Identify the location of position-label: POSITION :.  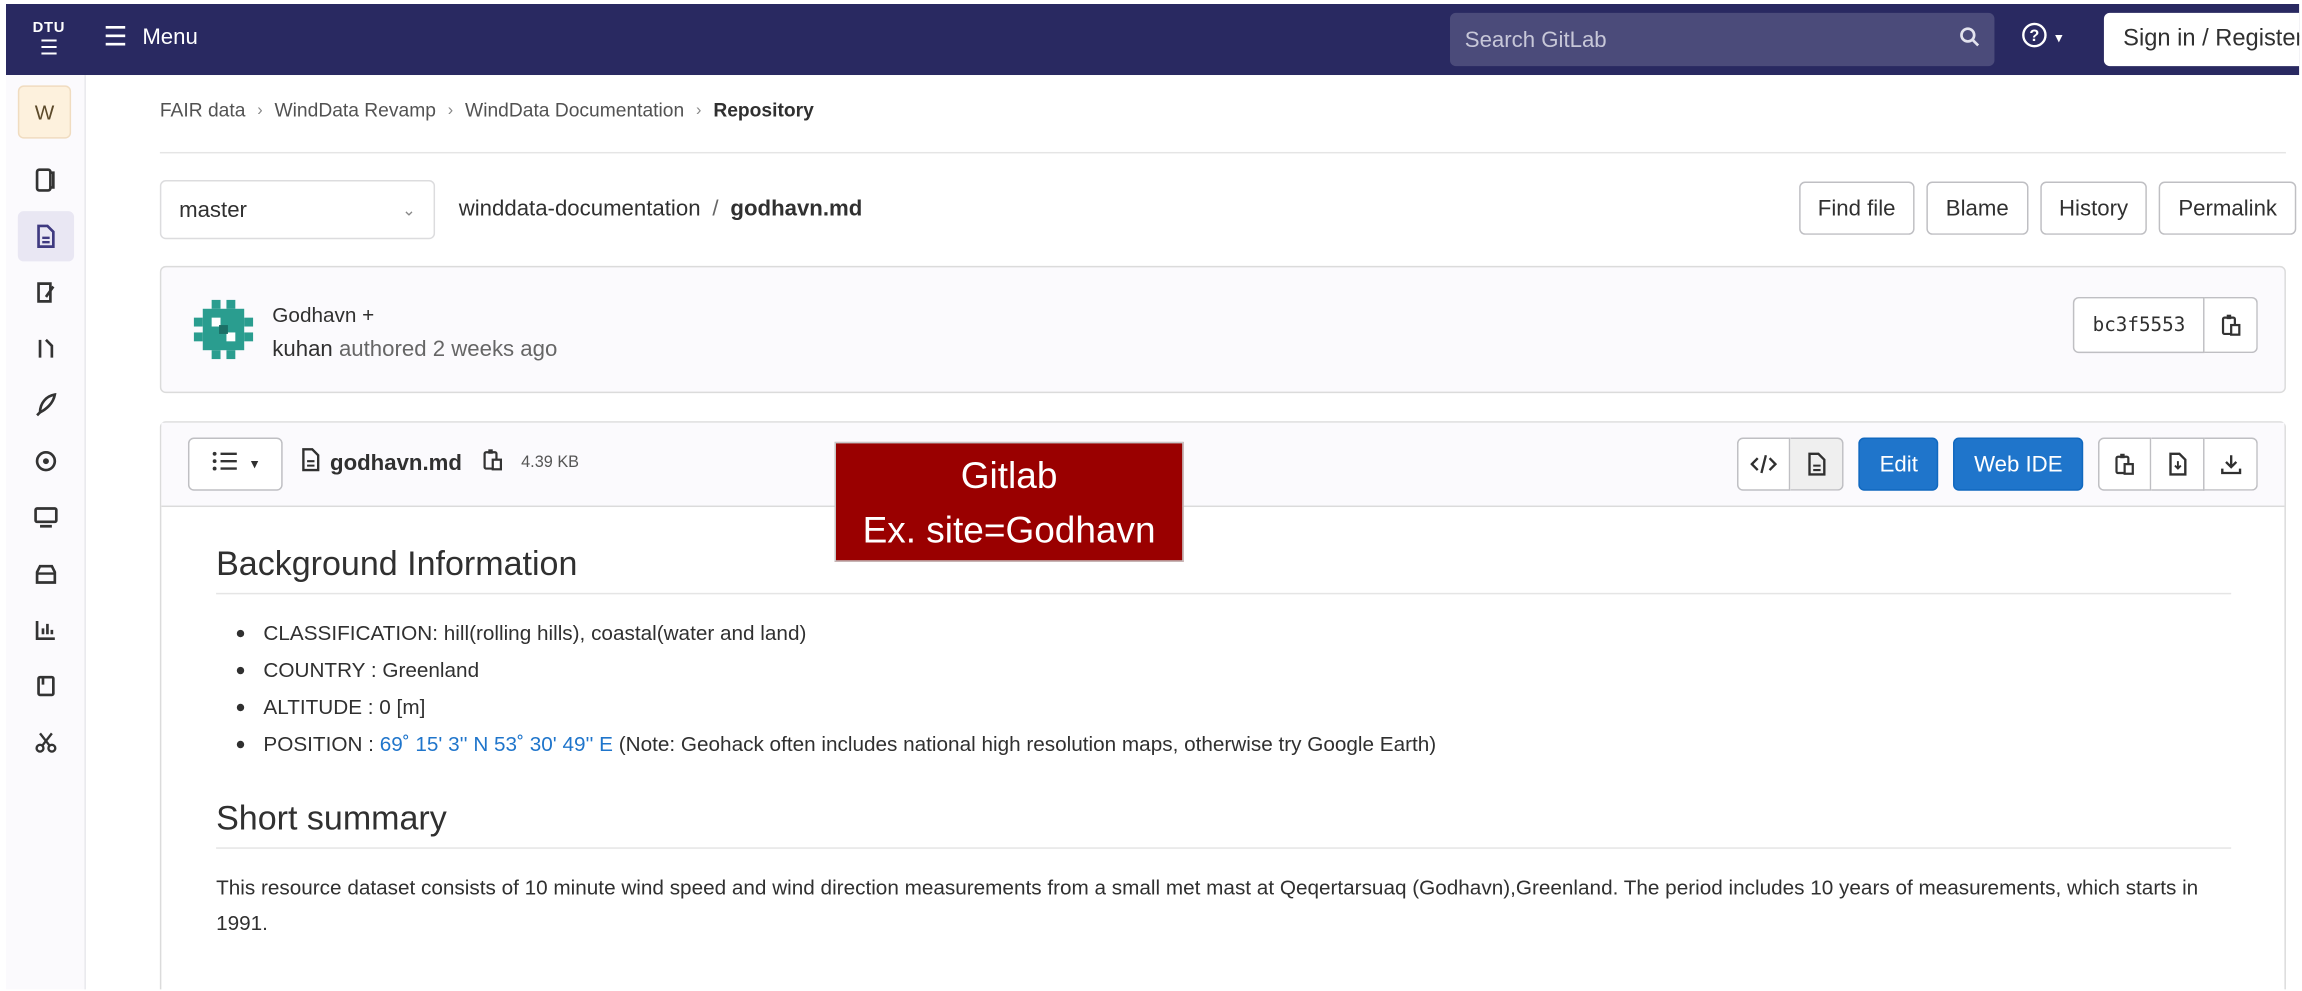
(321, 743).